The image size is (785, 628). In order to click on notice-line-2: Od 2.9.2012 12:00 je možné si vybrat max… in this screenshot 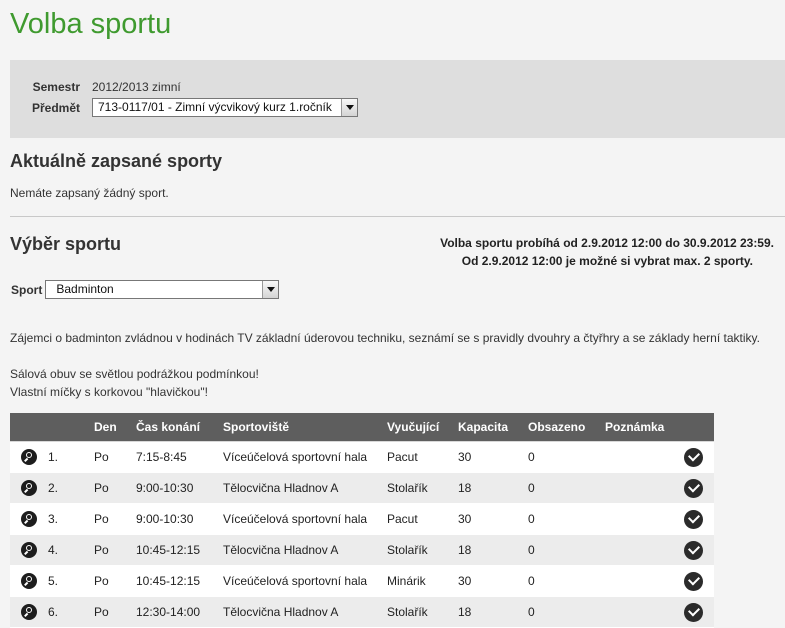, I will do `click(607, 261)`.